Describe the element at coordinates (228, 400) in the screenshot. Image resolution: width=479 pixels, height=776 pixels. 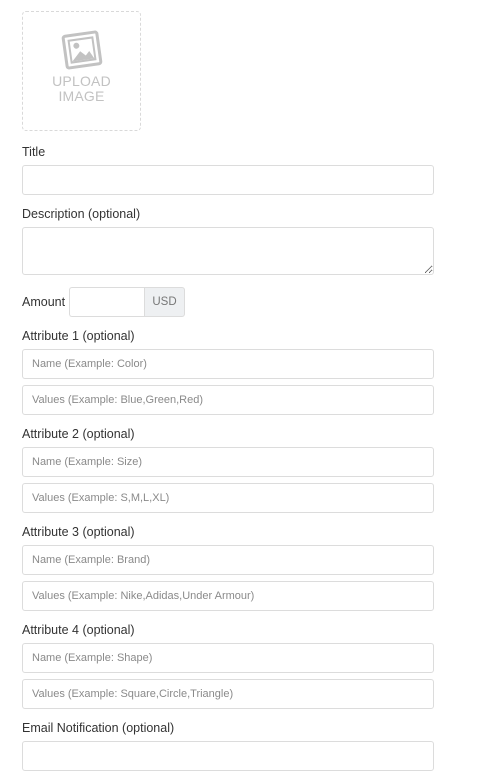
I see `attribute-1-values-input` at that location.